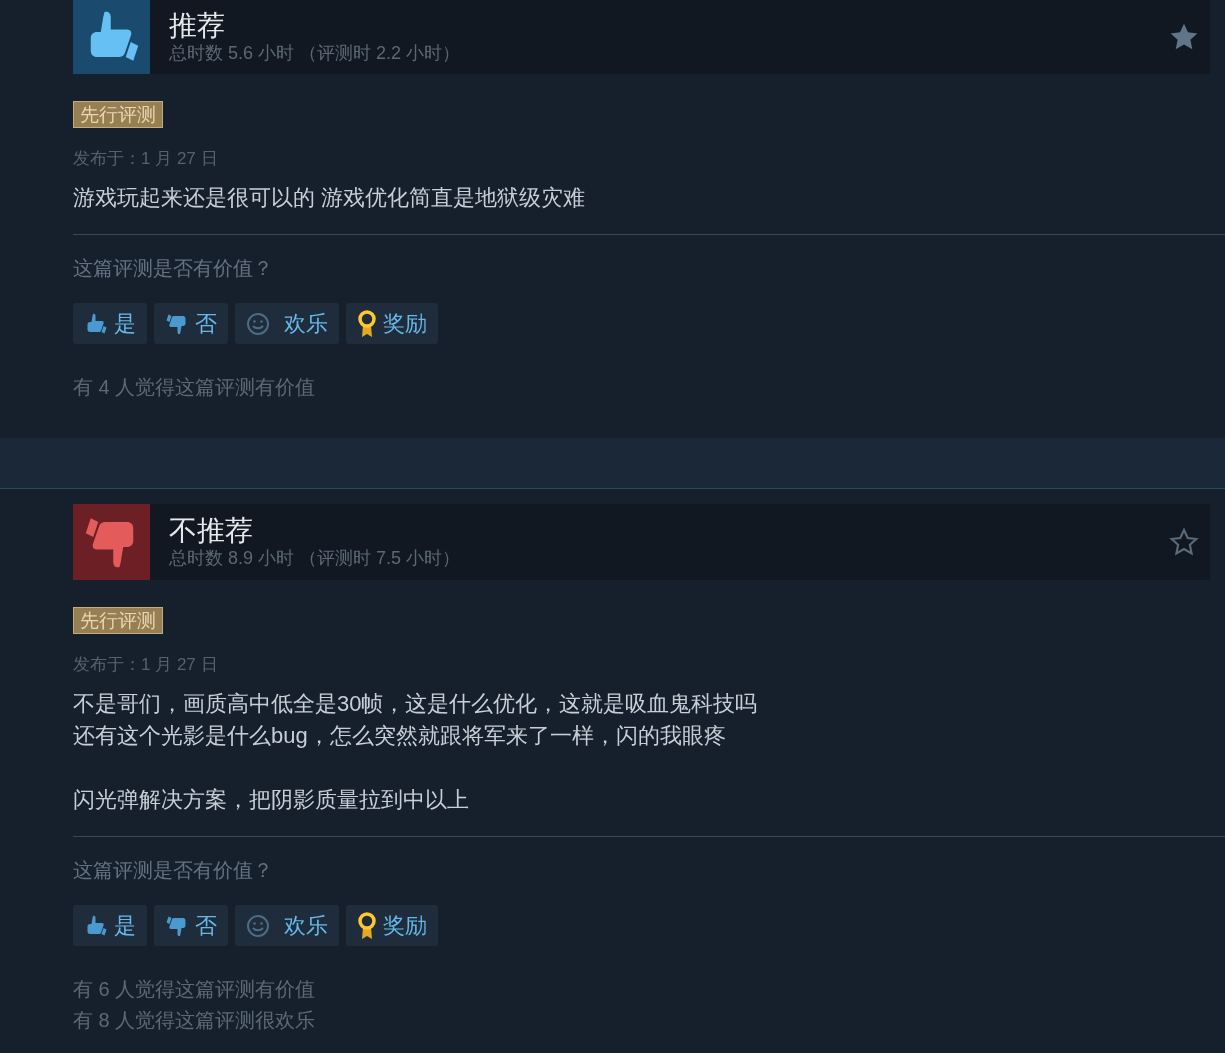 This screenshot has height=1053, width=1225. What do you see at coordinates (330, 198) in the screenshot?
I see `review-text: 游戏玩起来还是很可以的 游戏优化简直是地狱级灾难` at bounding box center [330, 198].